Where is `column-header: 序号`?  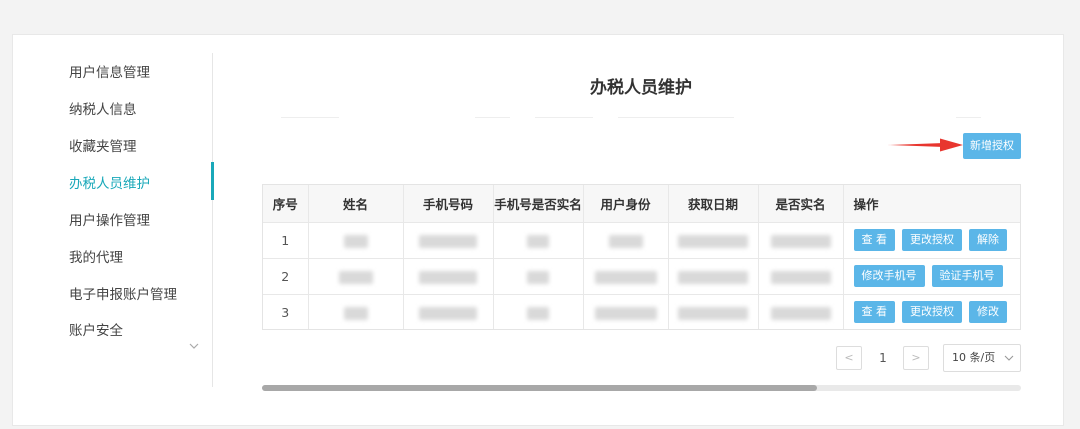
column-header: 序号 is located at coordinates (286, 204).